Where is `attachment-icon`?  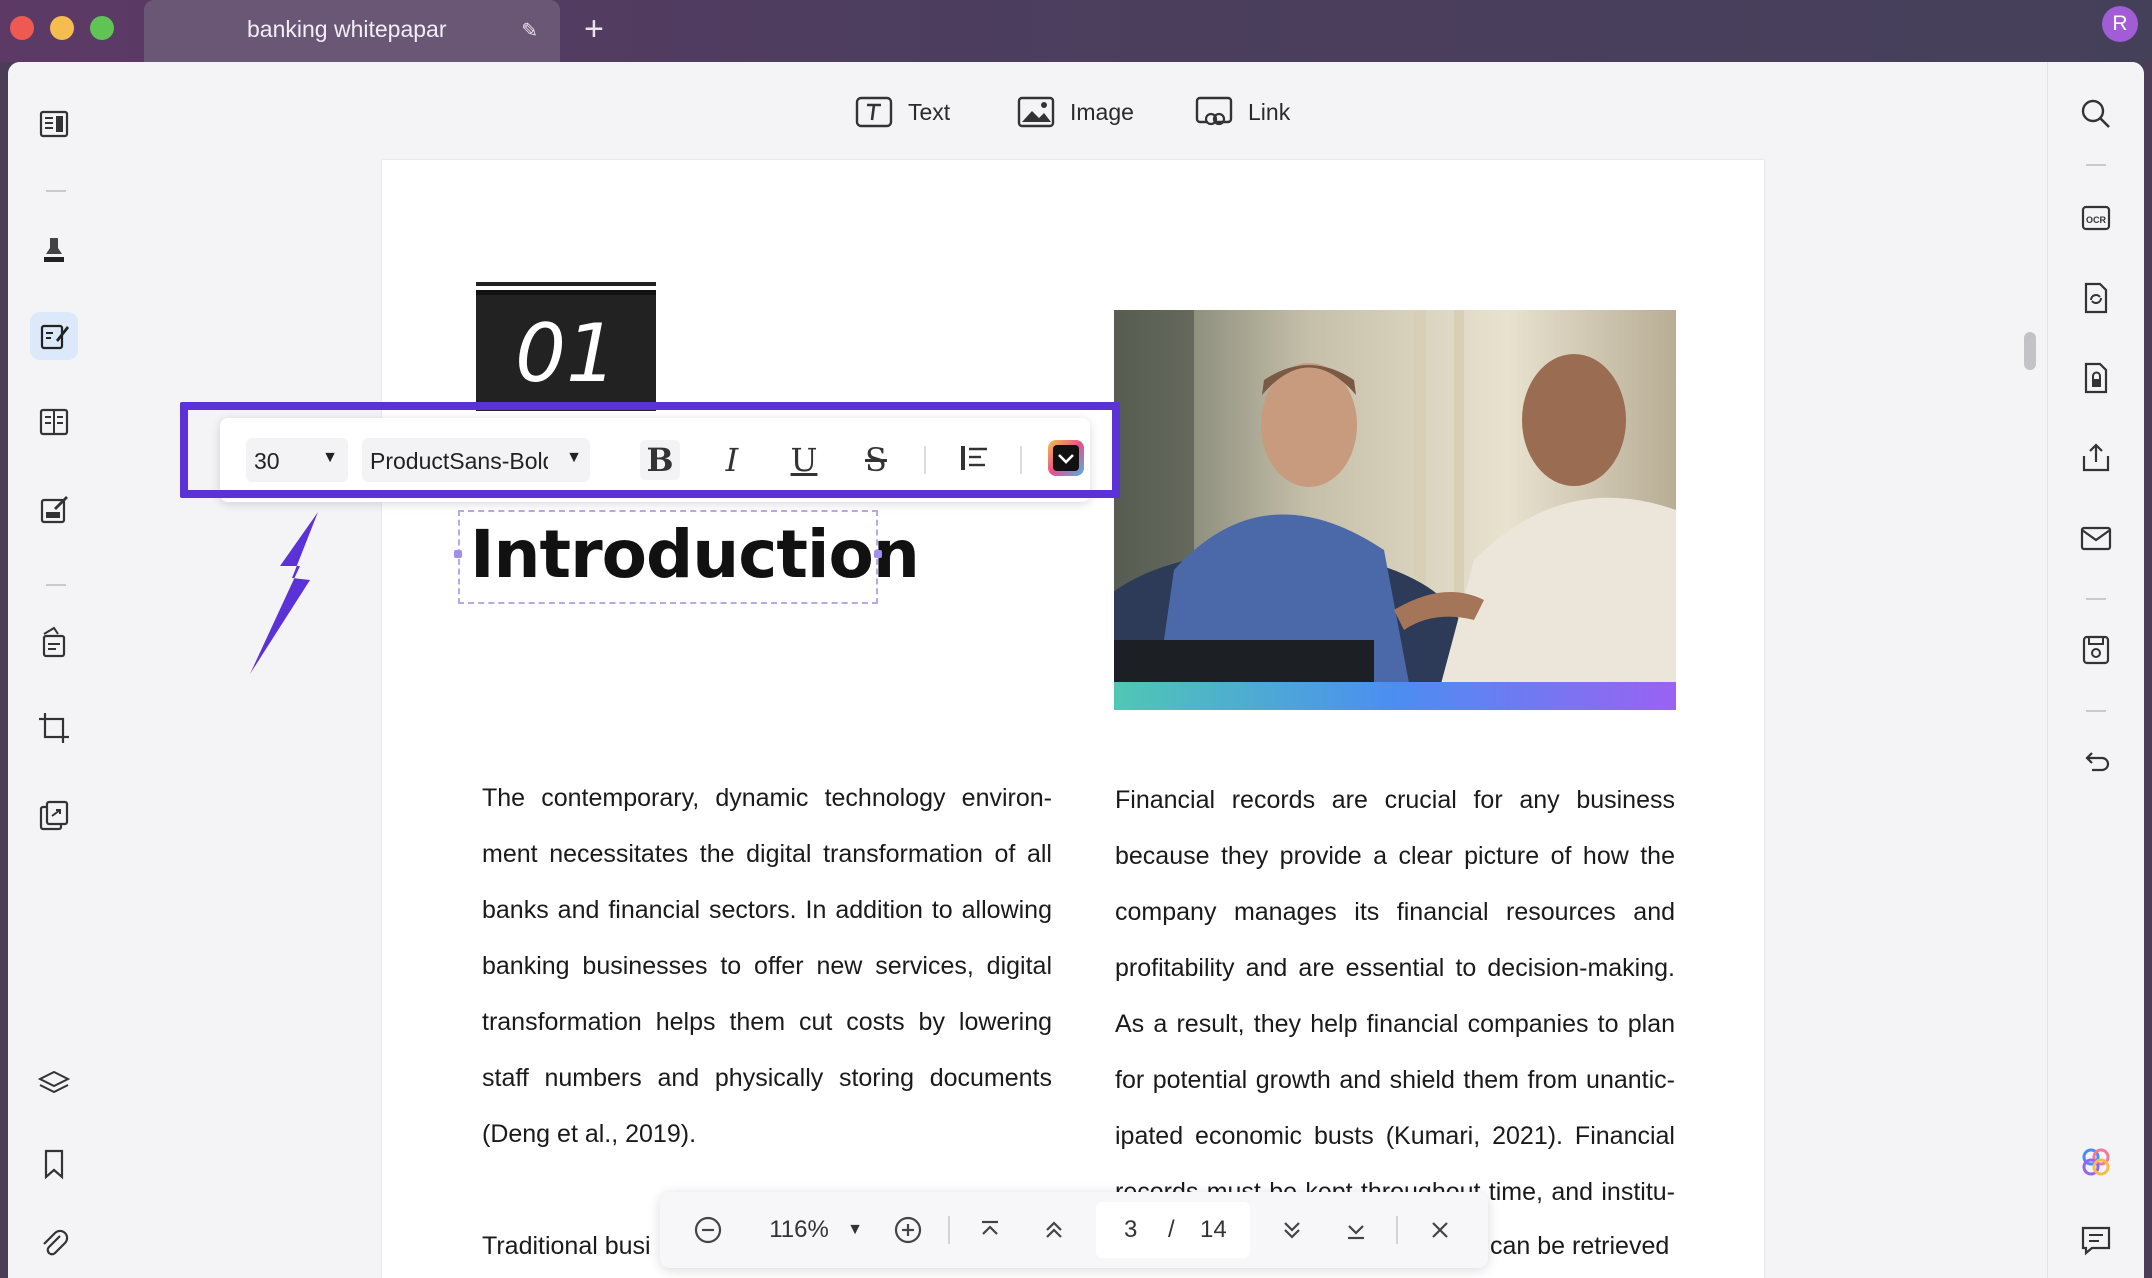
attachment-icon is located at coordinates (54, 1244).